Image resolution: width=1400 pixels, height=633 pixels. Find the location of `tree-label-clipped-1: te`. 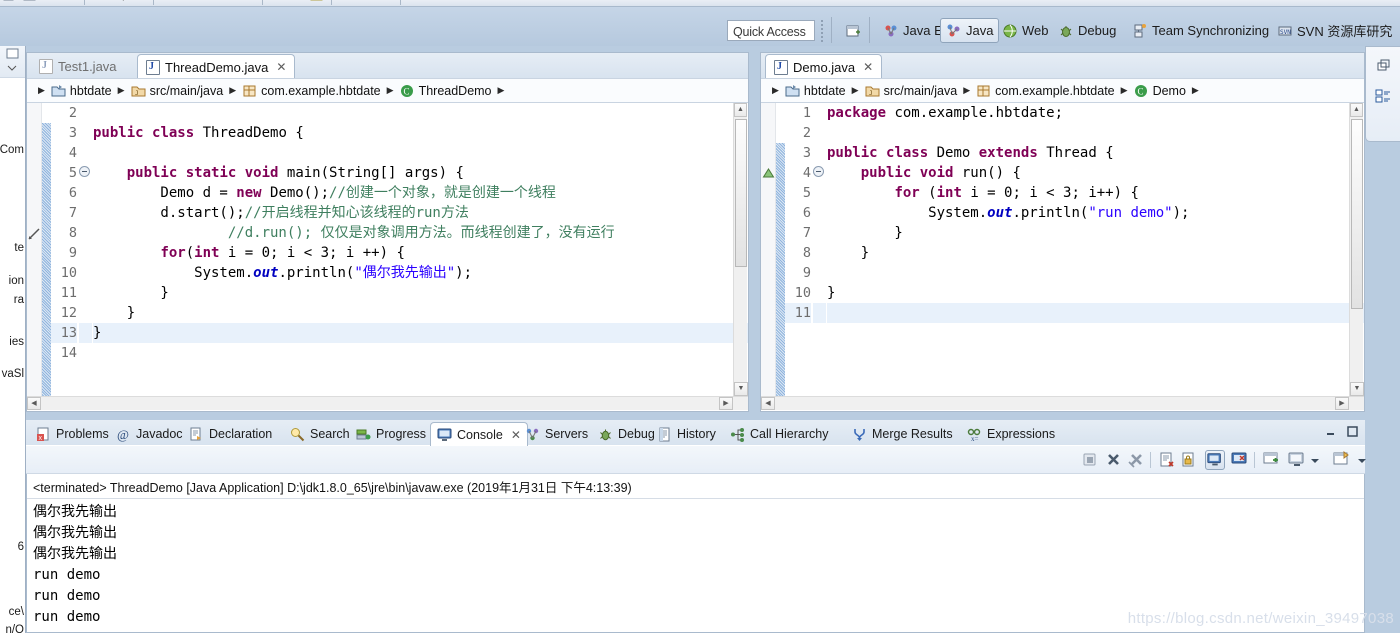

tree-label-clipped-1: te is located at coordinates (19, 248).